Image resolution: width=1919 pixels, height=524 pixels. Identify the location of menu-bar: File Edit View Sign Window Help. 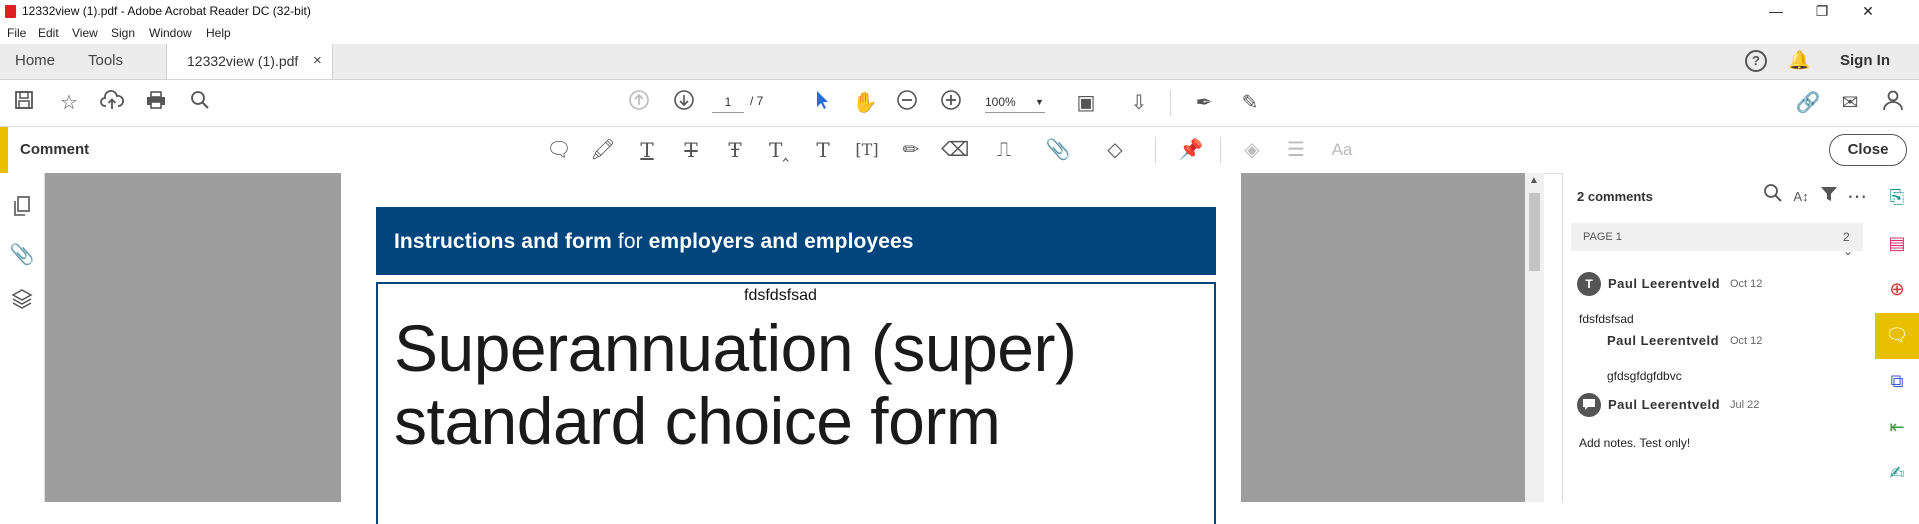
(959, 34).